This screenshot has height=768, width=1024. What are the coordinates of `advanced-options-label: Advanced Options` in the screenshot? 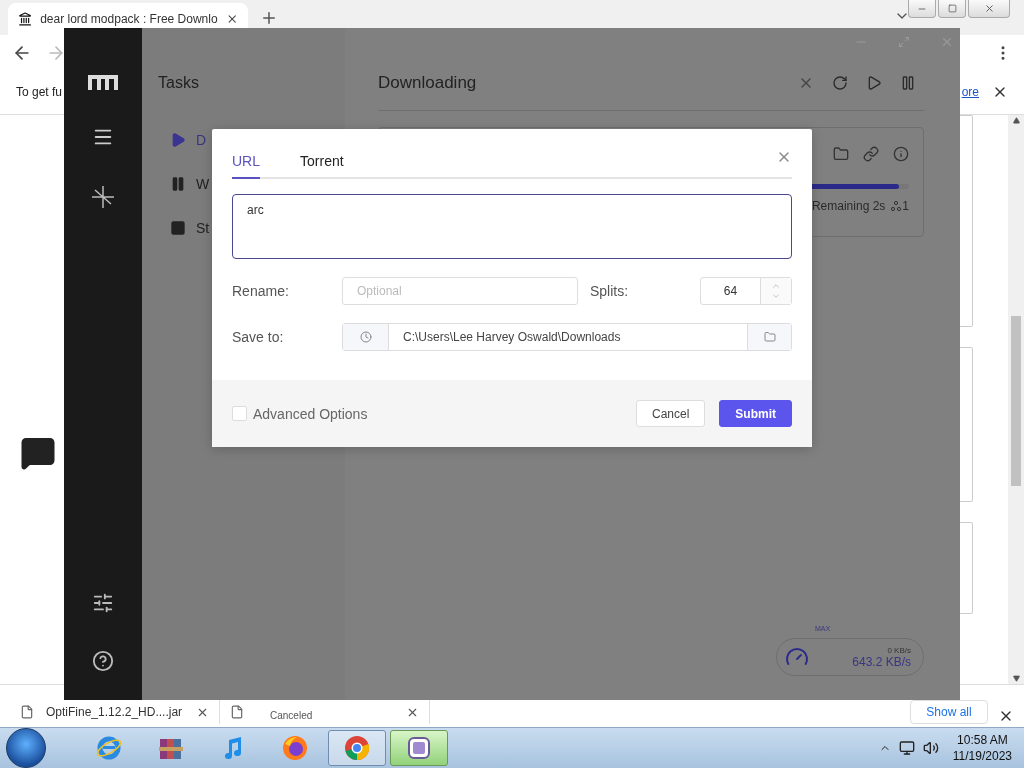 It's located at (311, 413).